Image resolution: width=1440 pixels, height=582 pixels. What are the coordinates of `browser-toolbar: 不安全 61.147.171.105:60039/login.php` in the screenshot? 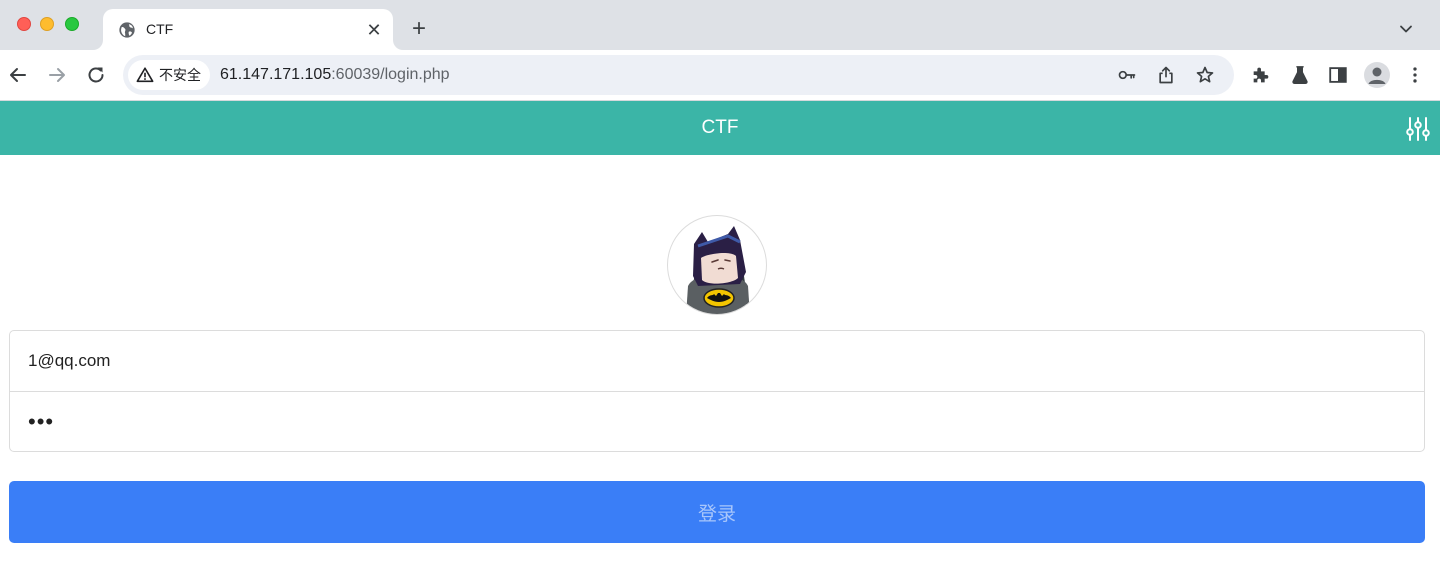 It's located at (720, 75).